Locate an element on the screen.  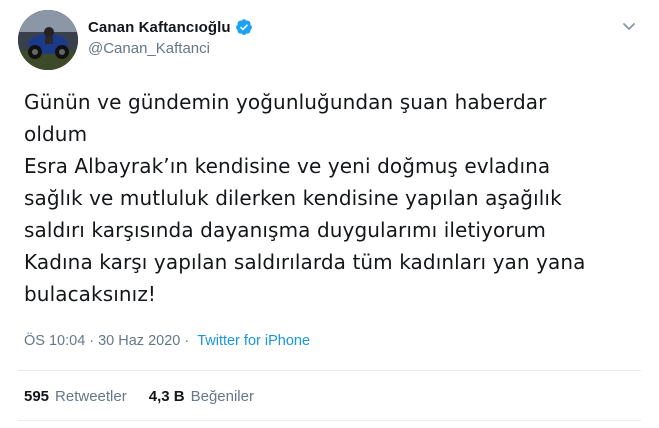
retweets-stat: 595 Retweetler is located at coordinates (75, 396).